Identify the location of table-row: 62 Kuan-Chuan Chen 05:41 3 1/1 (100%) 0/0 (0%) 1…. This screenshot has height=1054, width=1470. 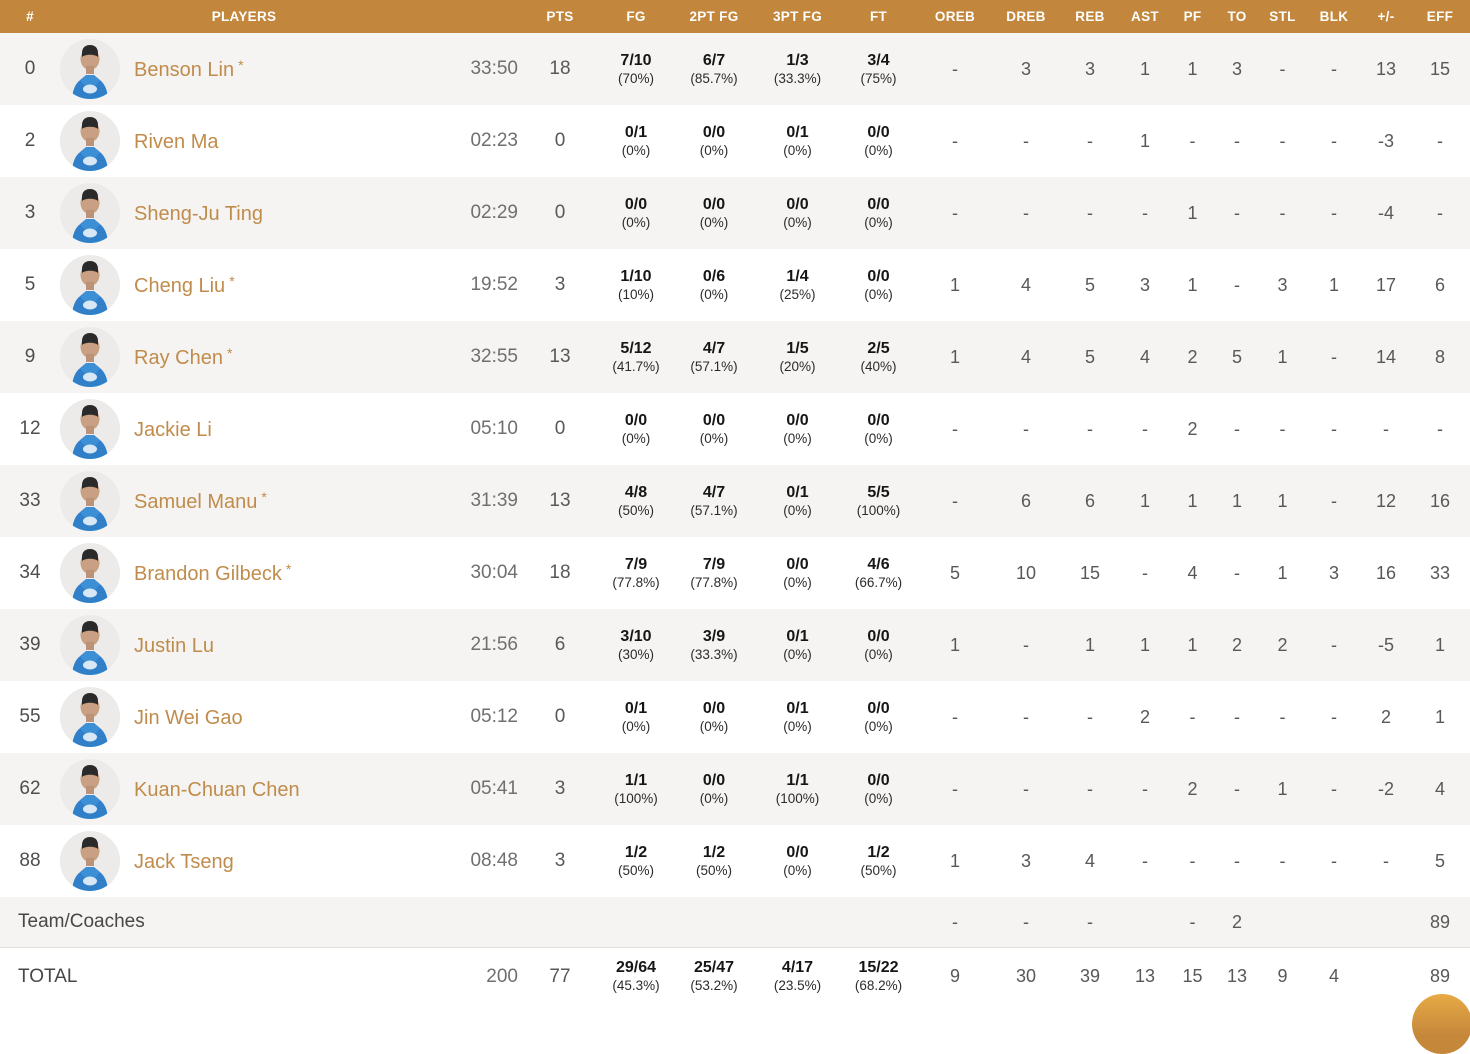
(735, 789).